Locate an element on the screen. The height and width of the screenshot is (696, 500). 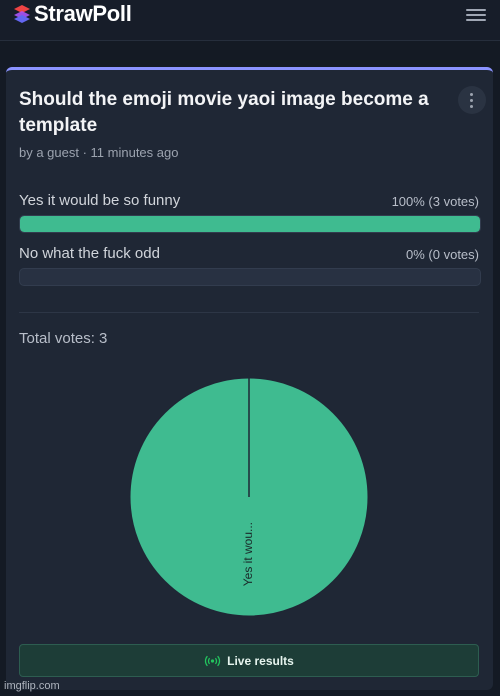
strawpoll-logo: StrawPoll is located at coordinates (71, 13).